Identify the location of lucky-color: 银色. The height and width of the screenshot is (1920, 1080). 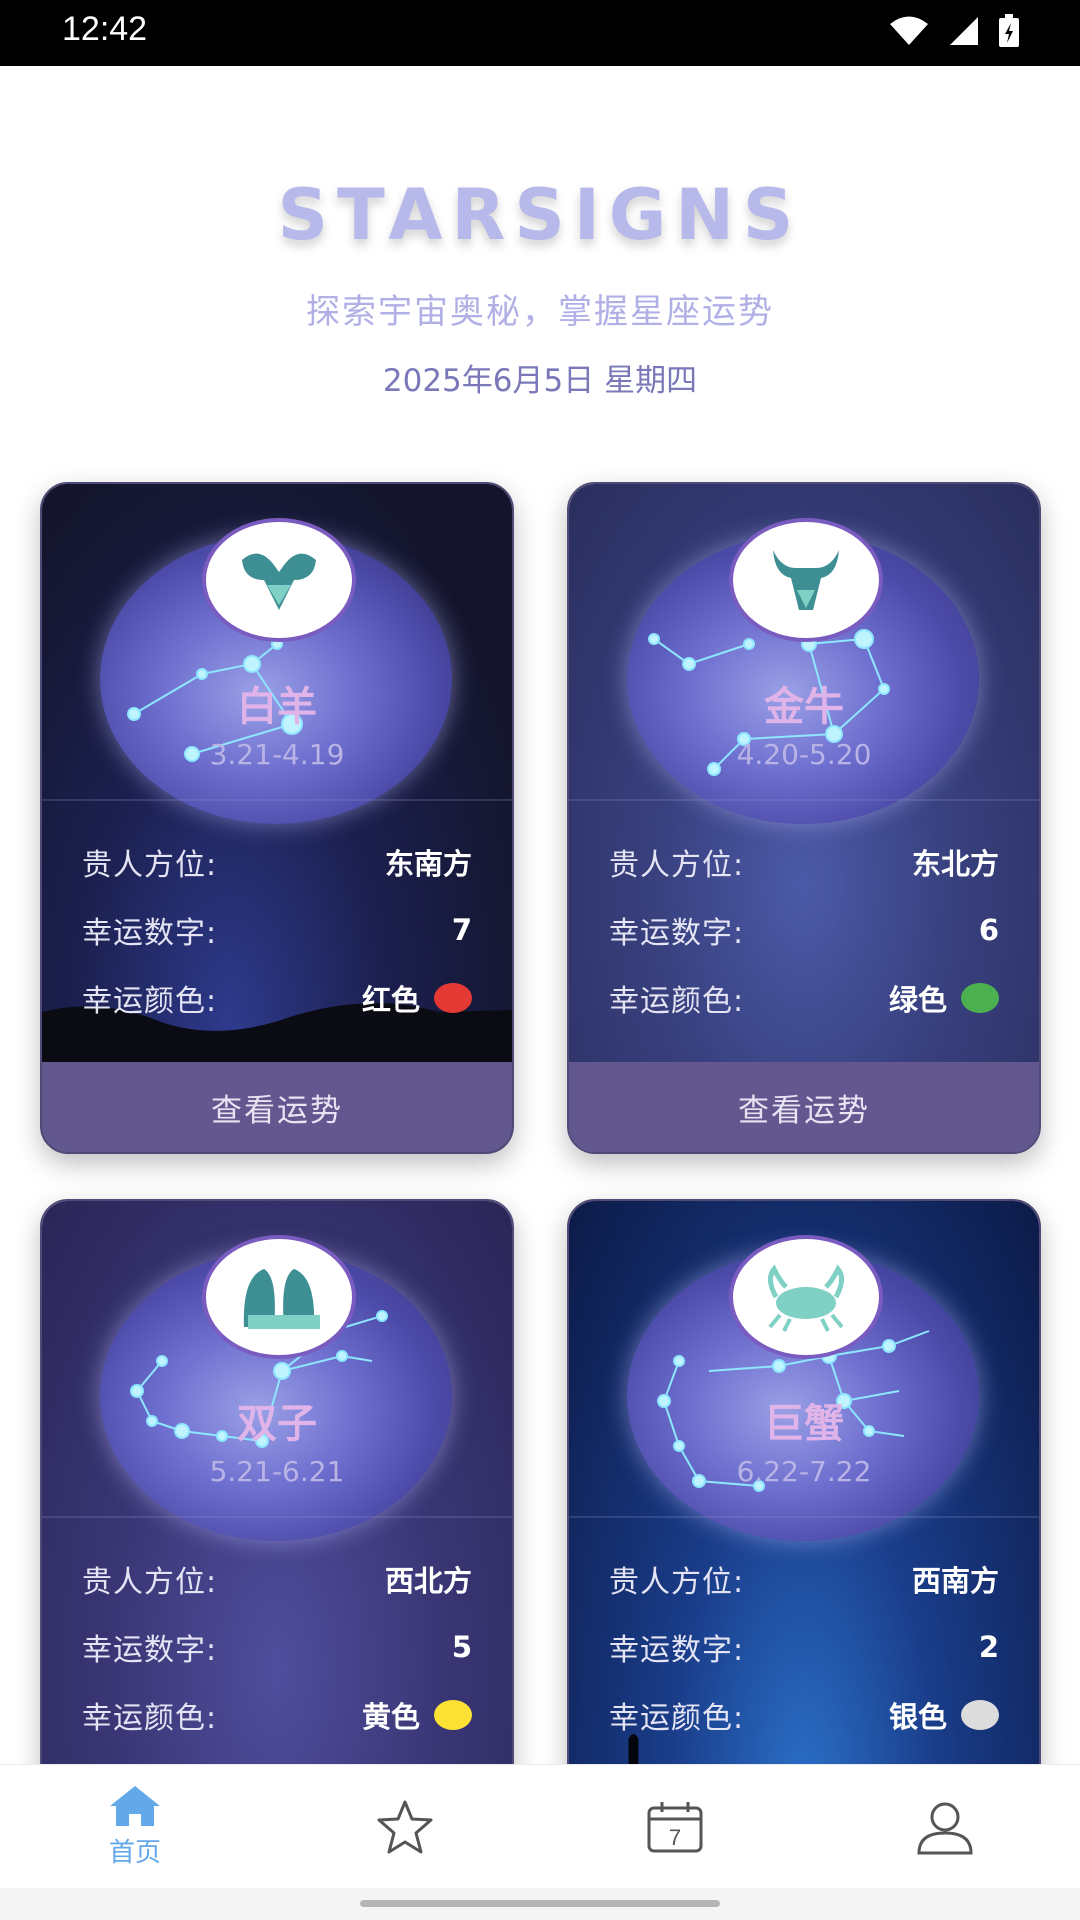
(944, 1715).